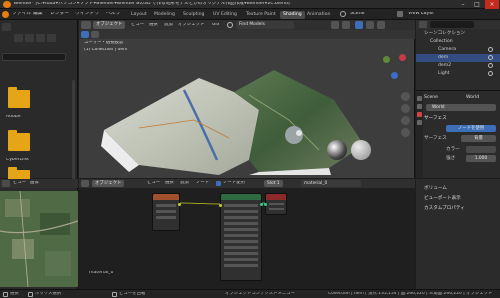  Describe the element at coordinates (461, 107) in the screenshot. I see `world-name-field: World` at that location.